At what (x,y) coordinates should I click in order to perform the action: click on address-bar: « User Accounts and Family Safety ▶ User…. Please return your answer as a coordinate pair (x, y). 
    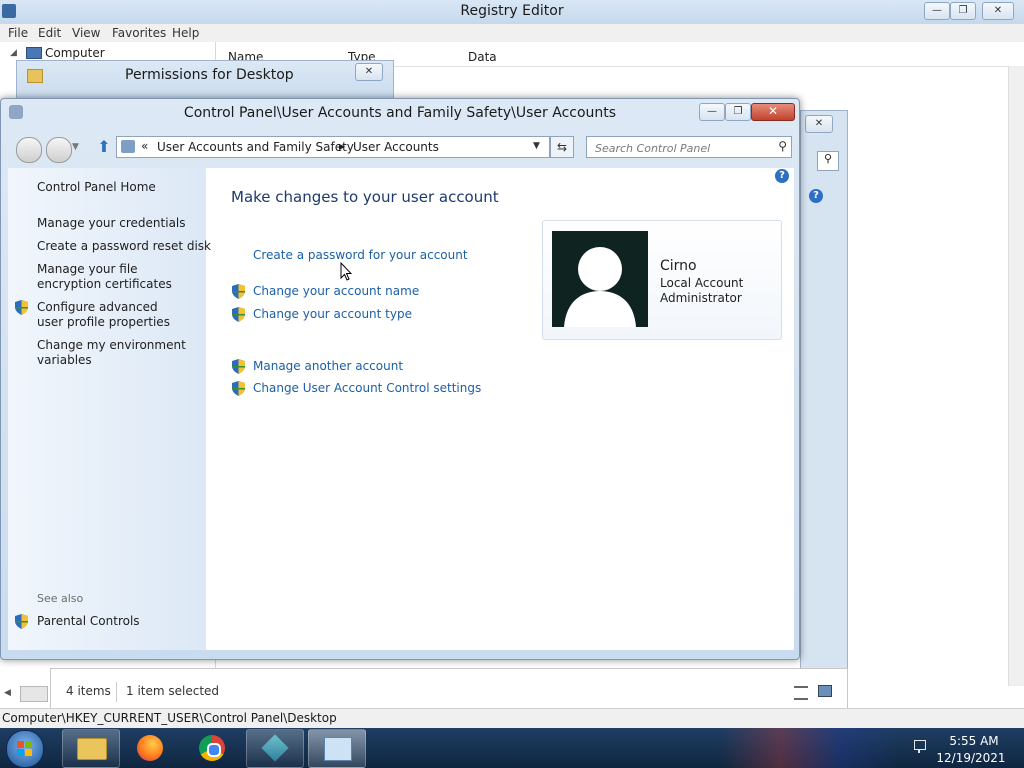
    Looking at the image, I should click on (333, 147).